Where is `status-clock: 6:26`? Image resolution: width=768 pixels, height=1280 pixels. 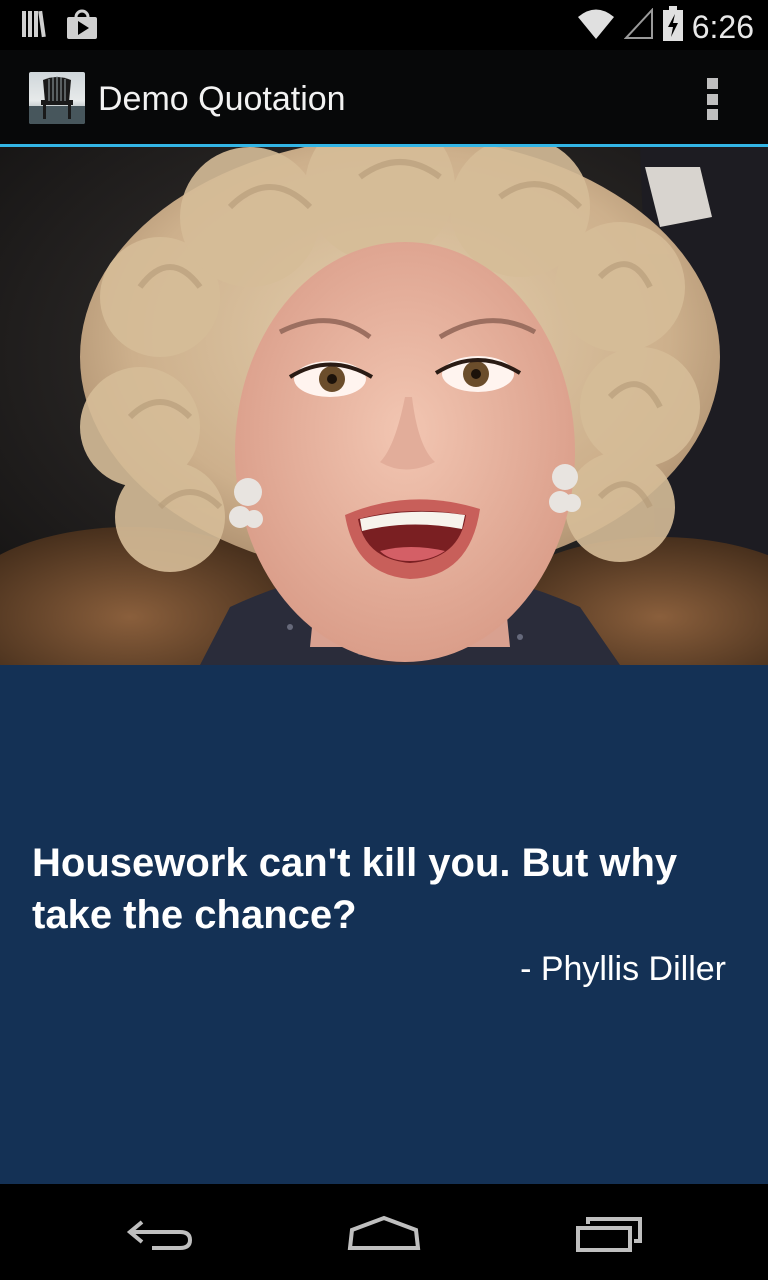
status-clock: 6:26 is located at coordinates (722, 26).